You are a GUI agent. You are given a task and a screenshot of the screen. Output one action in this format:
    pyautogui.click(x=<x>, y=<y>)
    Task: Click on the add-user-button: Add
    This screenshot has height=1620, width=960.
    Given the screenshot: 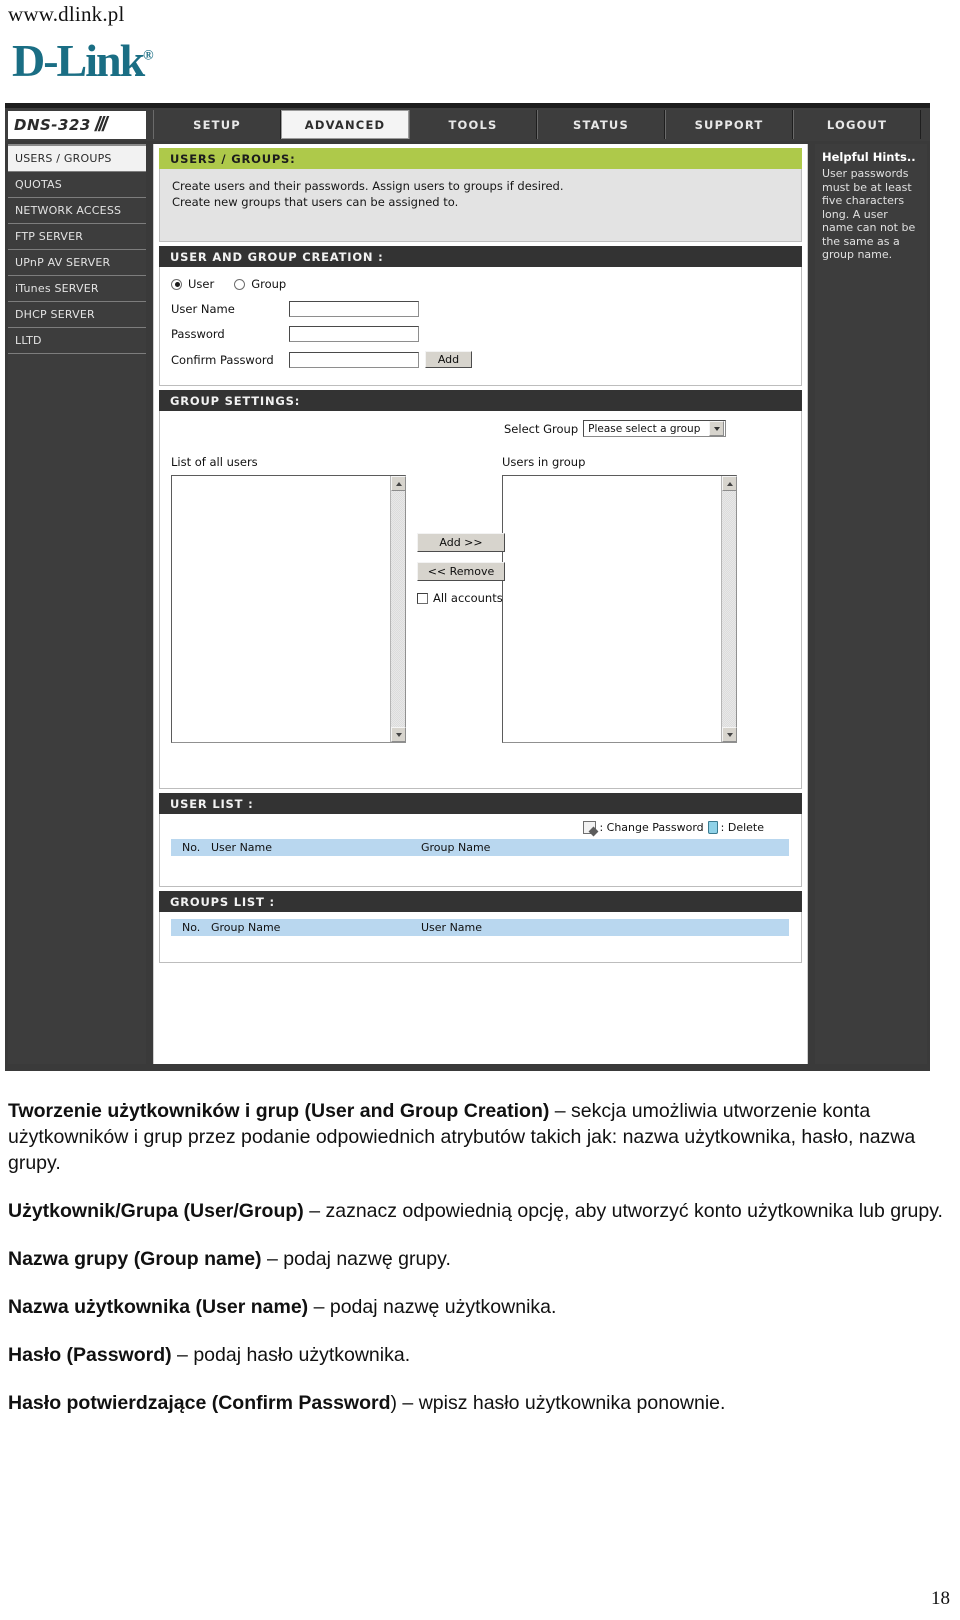 What is the action you would take?
    pyautogui.click(x=448, y=359)
    